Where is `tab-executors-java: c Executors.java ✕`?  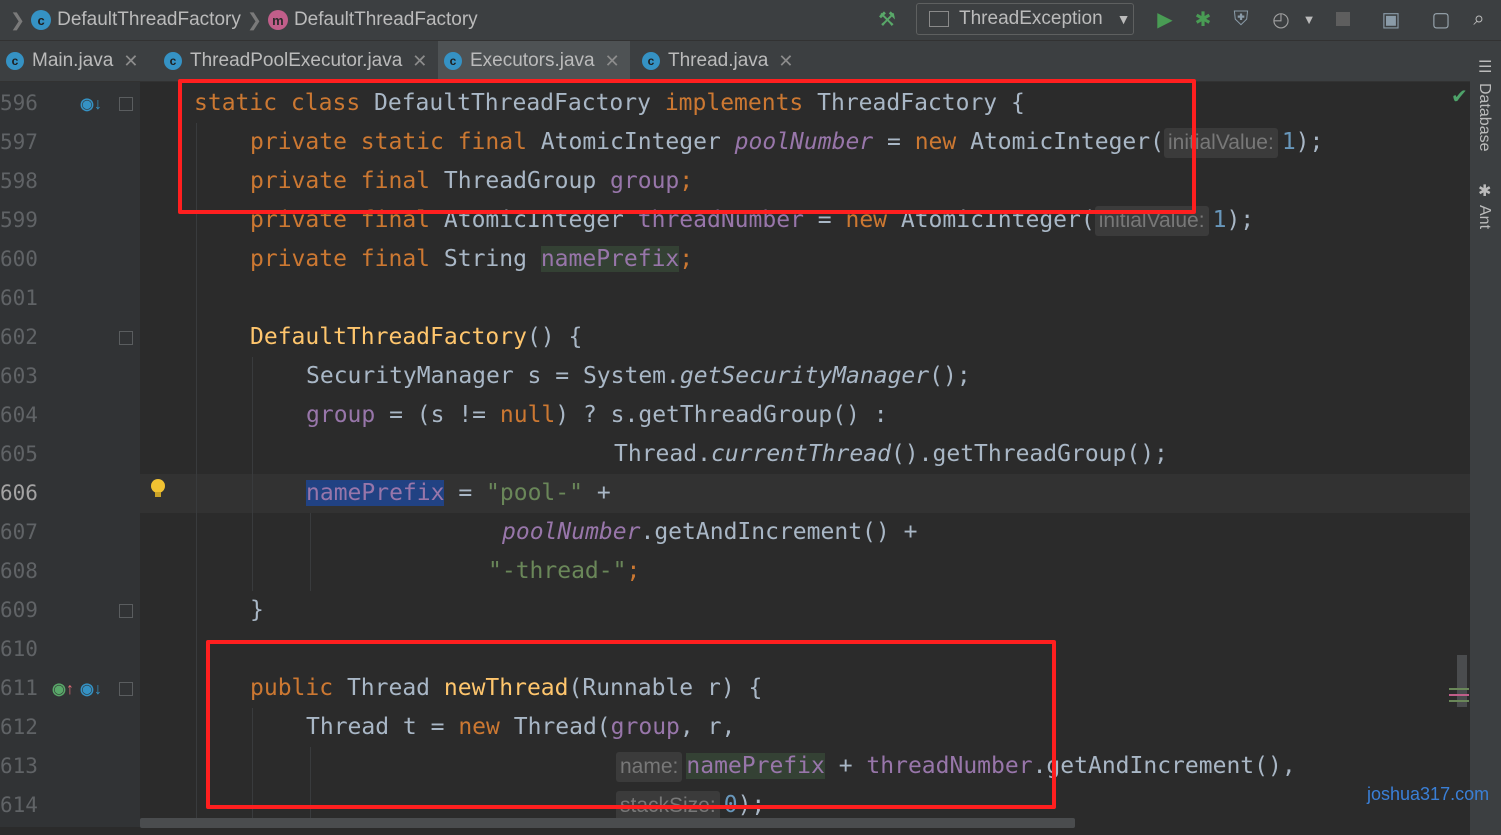
tab-executors-java: c Executors.java ✕ is located at coordinates (534, 61).